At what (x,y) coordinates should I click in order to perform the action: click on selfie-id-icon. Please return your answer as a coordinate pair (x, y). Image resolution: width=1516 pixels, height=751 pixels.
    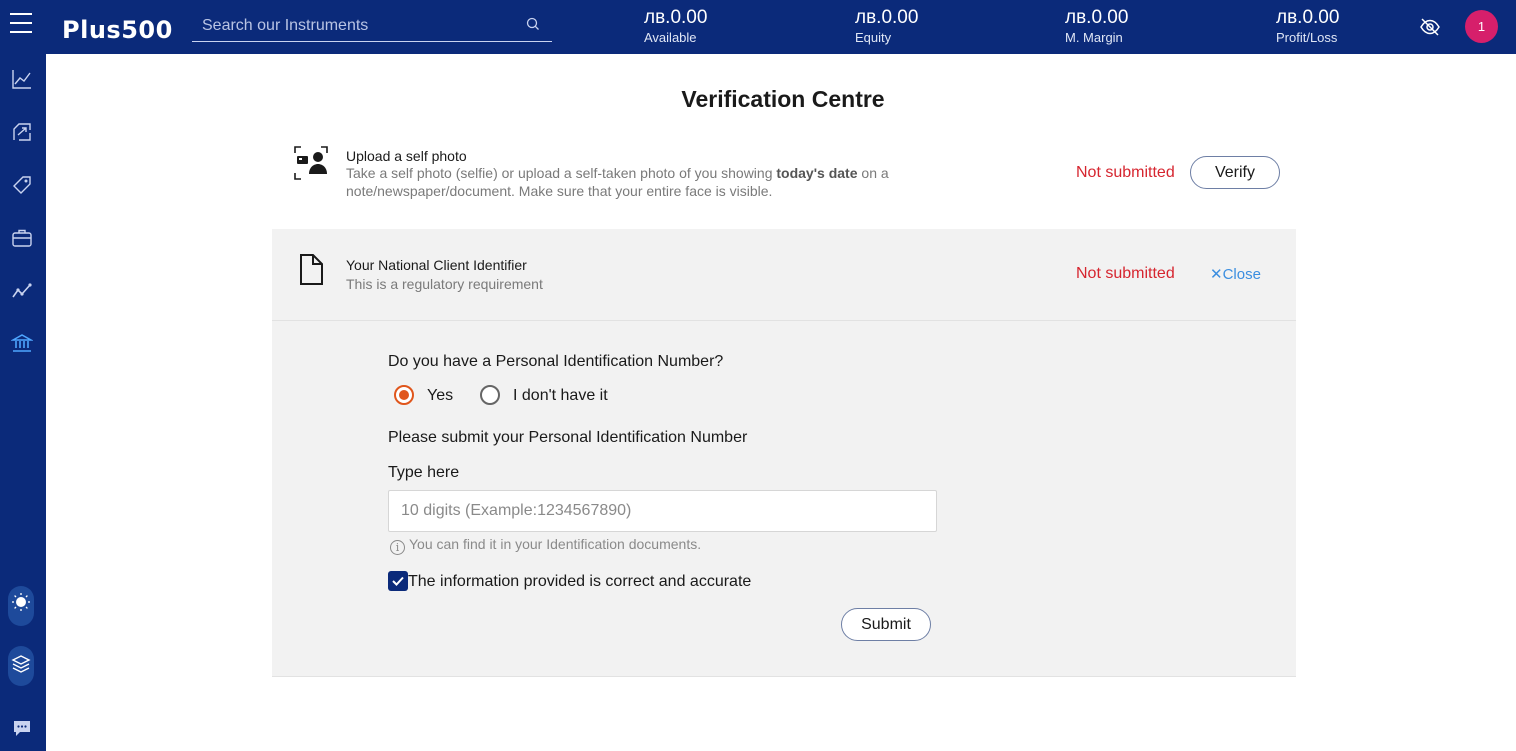
    Looking at the image, I should click on (311, 163).